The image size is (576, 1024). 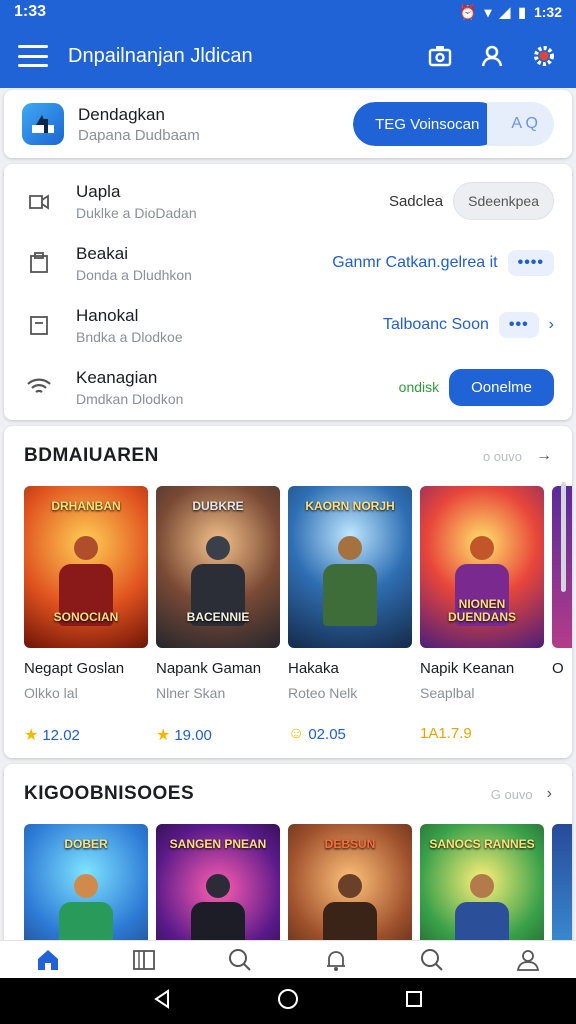 I want to click on settings-row-title: Uapla, so click(x=98, y=191).